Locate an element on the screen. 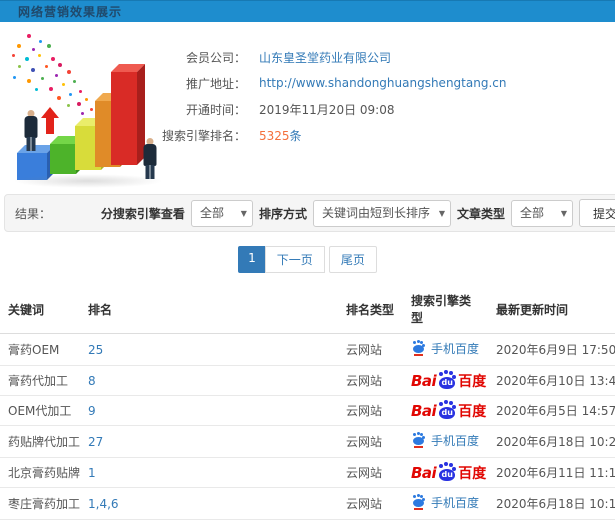 Image resolution: width=615 pixels, height=520 pixels. col-header-updated: 最新更新时间 is located at coordinates (551, 309).